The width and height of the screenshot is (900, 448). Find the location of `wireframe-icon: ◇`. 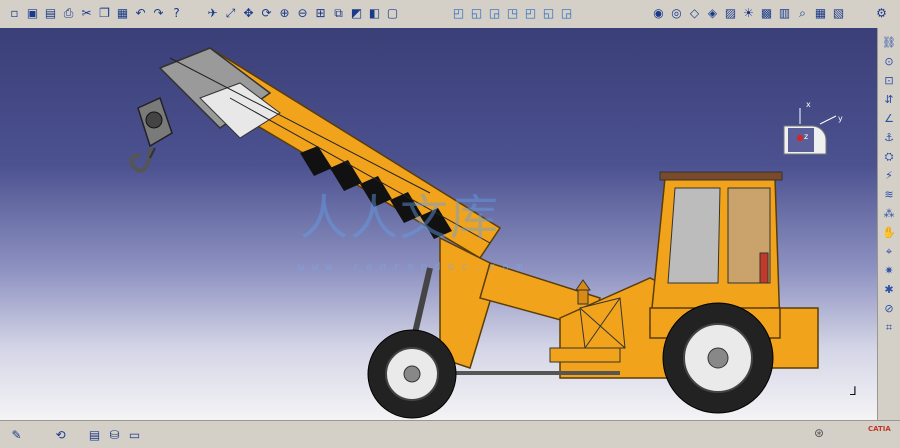

wireframe-icon: ◇ is located at coordinates (694, 13).